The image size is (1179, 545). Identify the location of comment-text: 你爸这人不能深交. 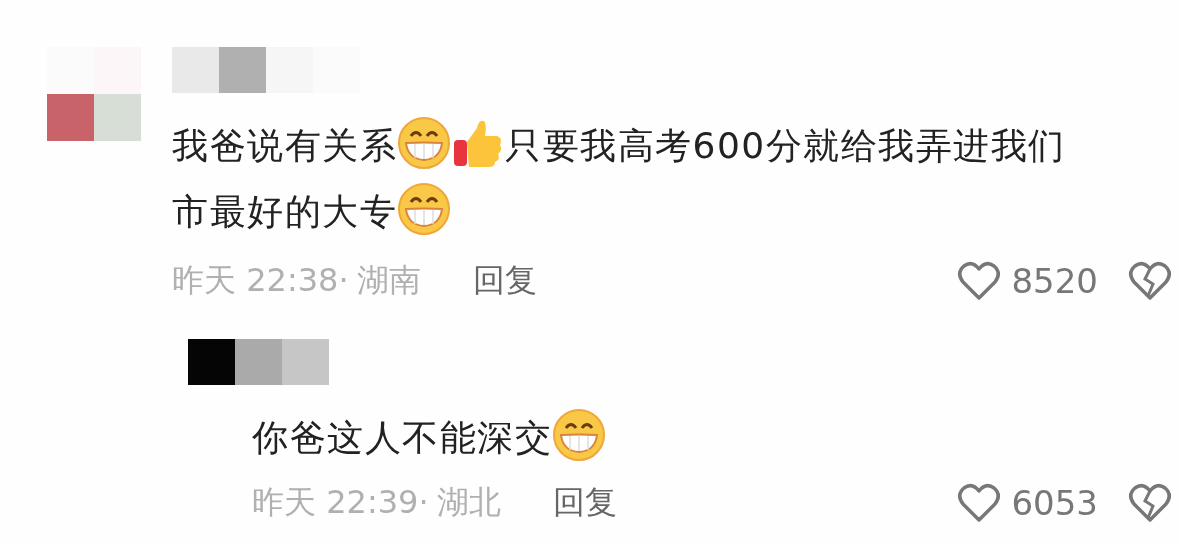
(682, 438).